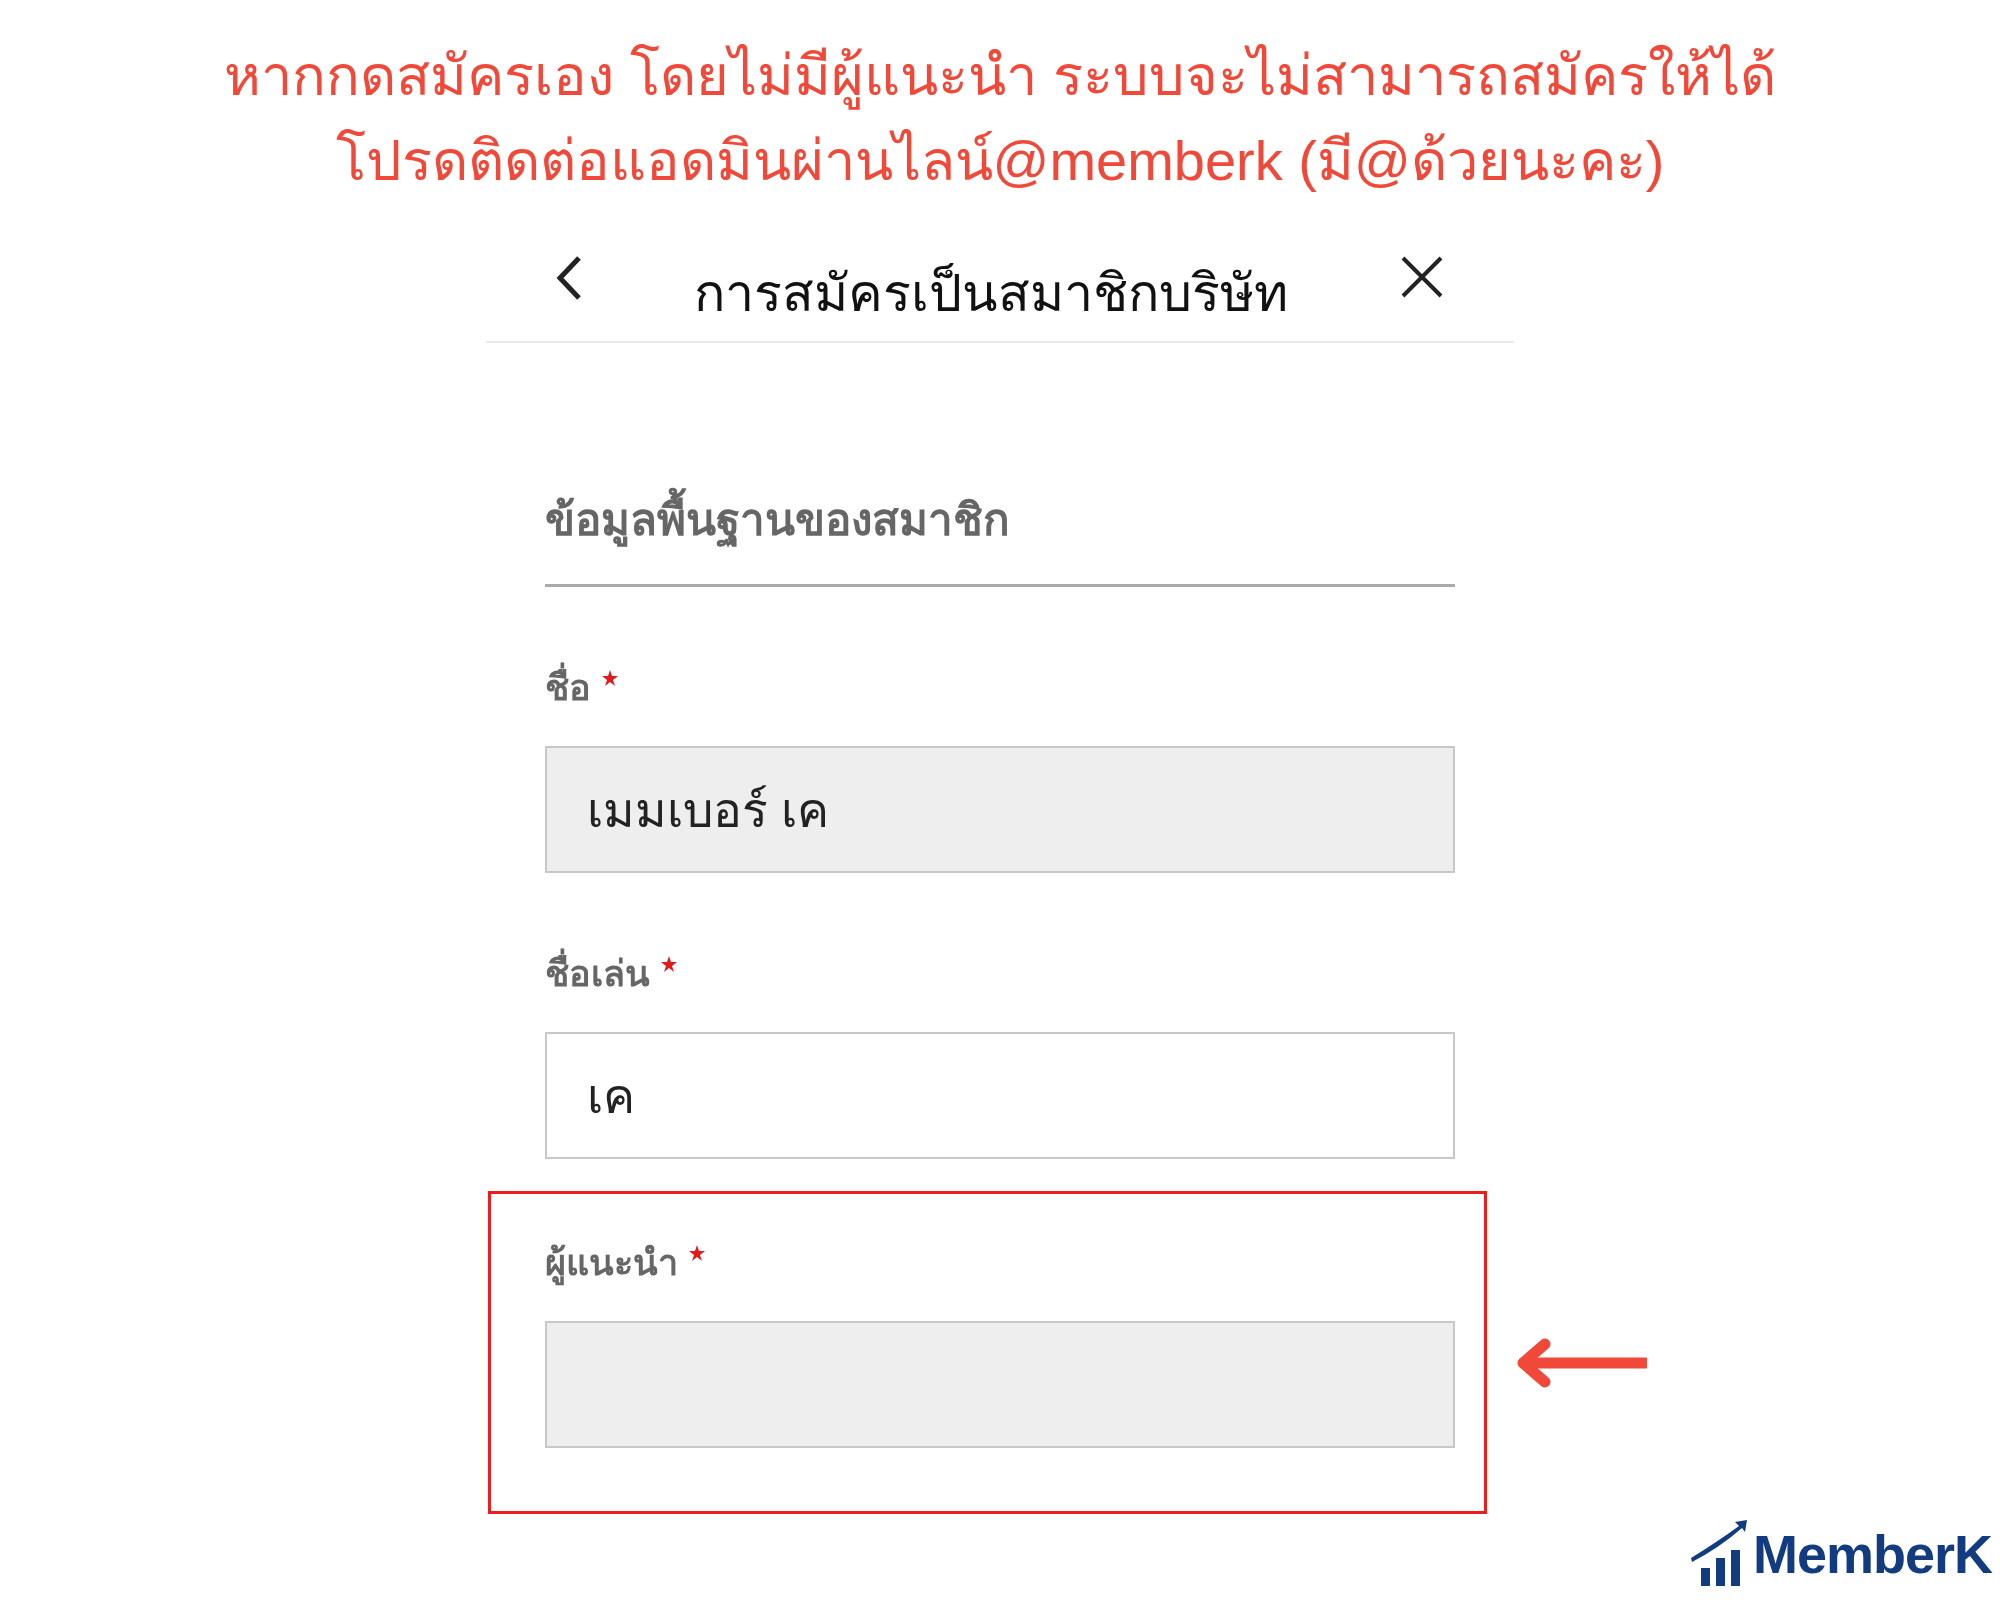 The image size is (2000, 1600). Describe the element at coordinates (1000, 161) in the screenshot. I see `notice-text: โปรดติดต่อแอดมินผ่านไลน์@memberk (มี@ด้วยนะคะ)` at that location.